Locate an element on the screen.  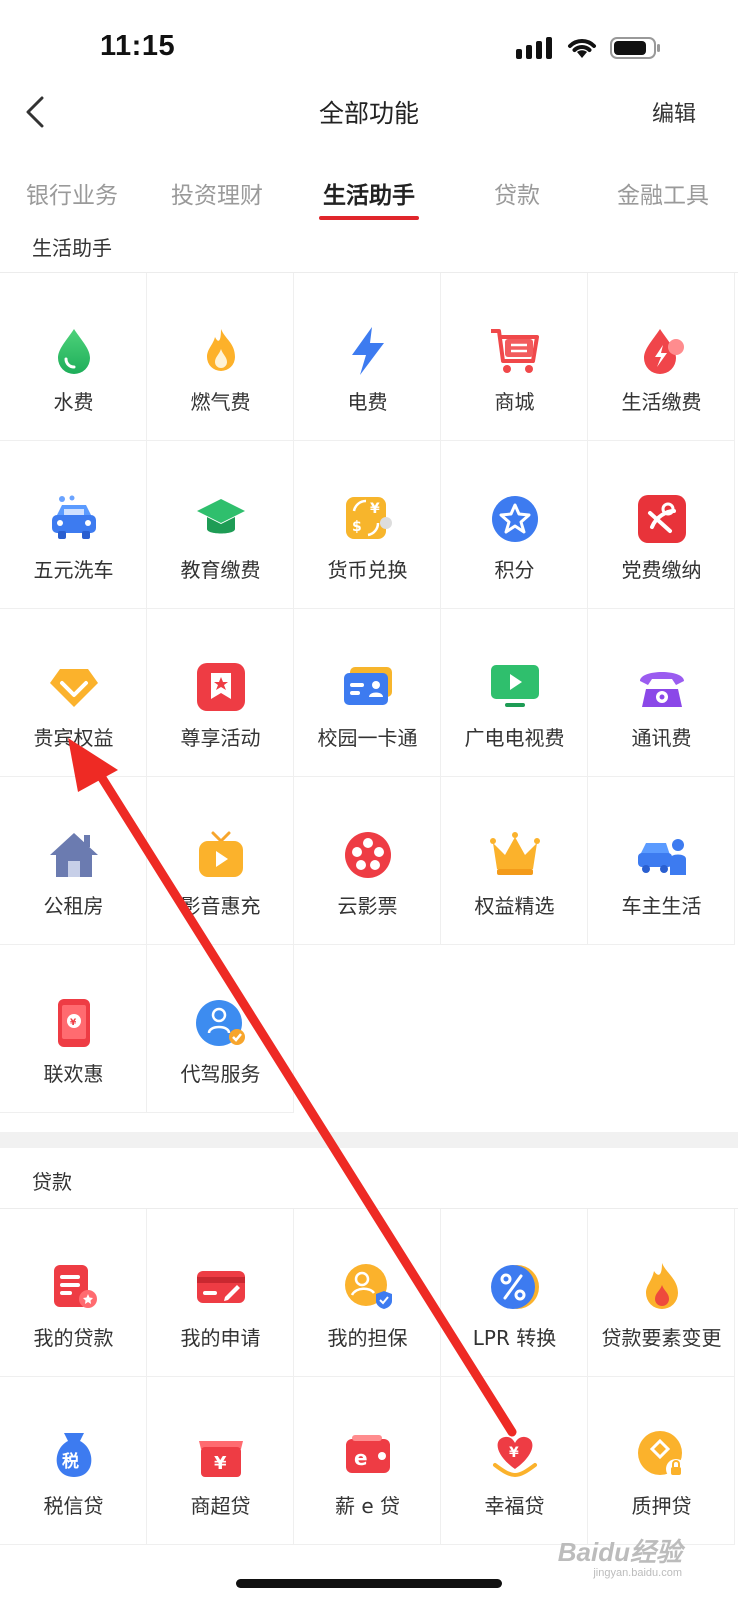
service-mall: 商城 is located at coordinates (514, 357).